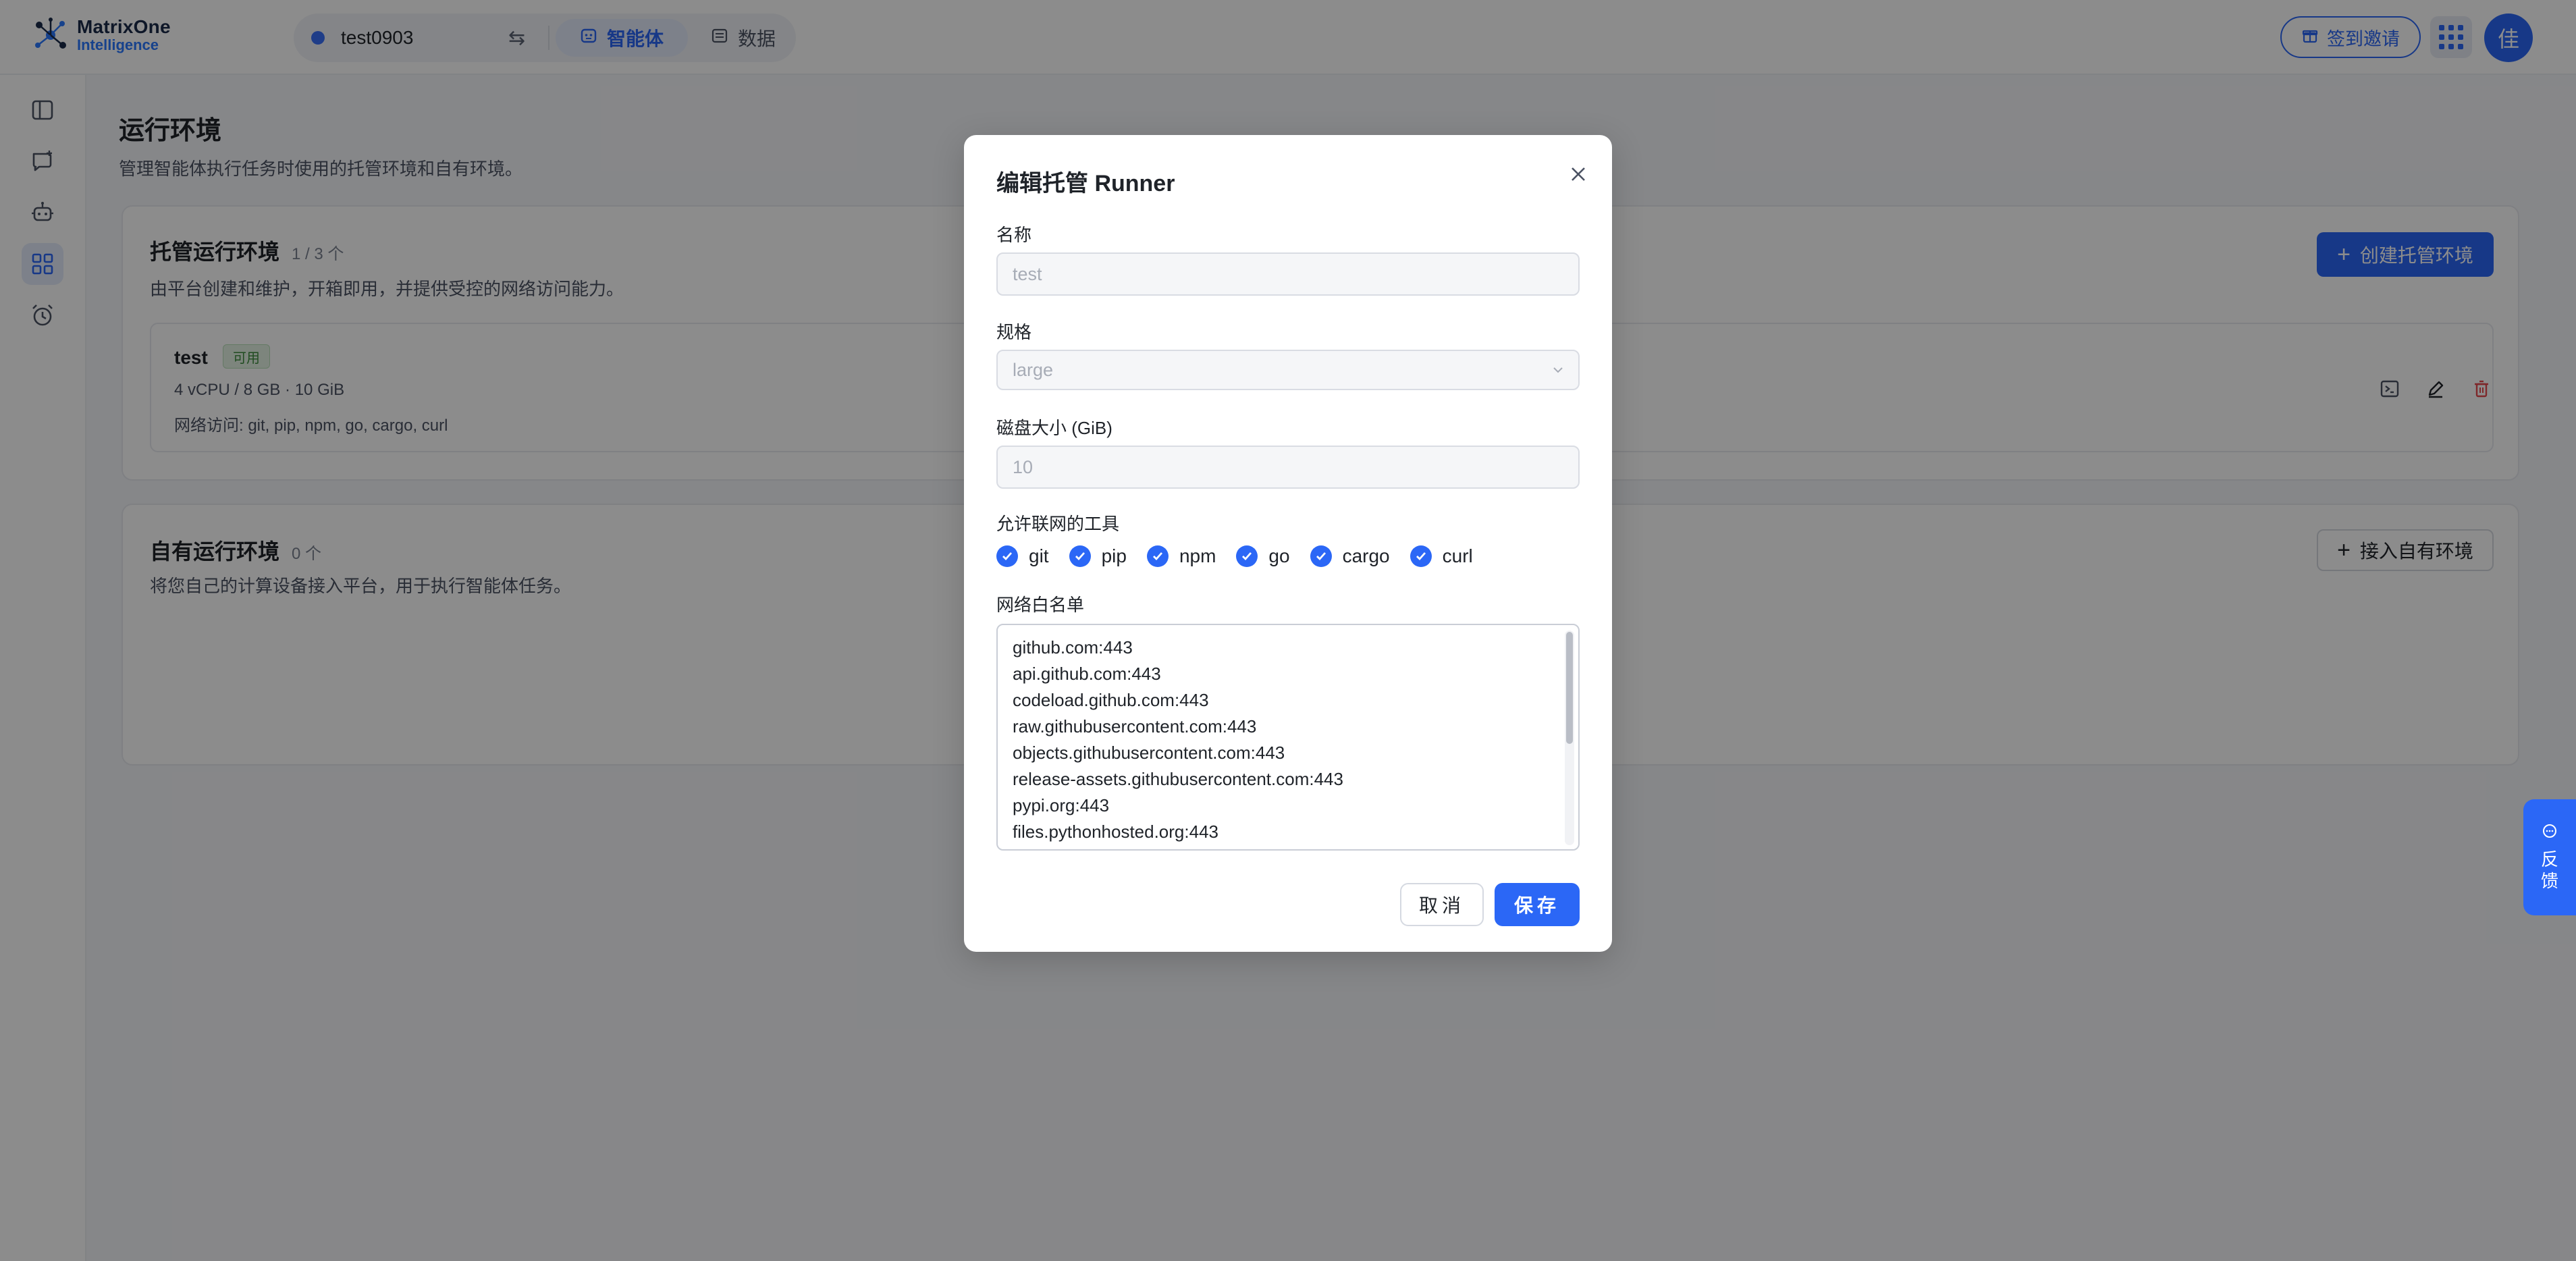 The width and height of the screenshot is (2576, 1261). Describe the element at coordinates (1014, 332) in the screenshot. I see `spec-label: 规格` at that location.